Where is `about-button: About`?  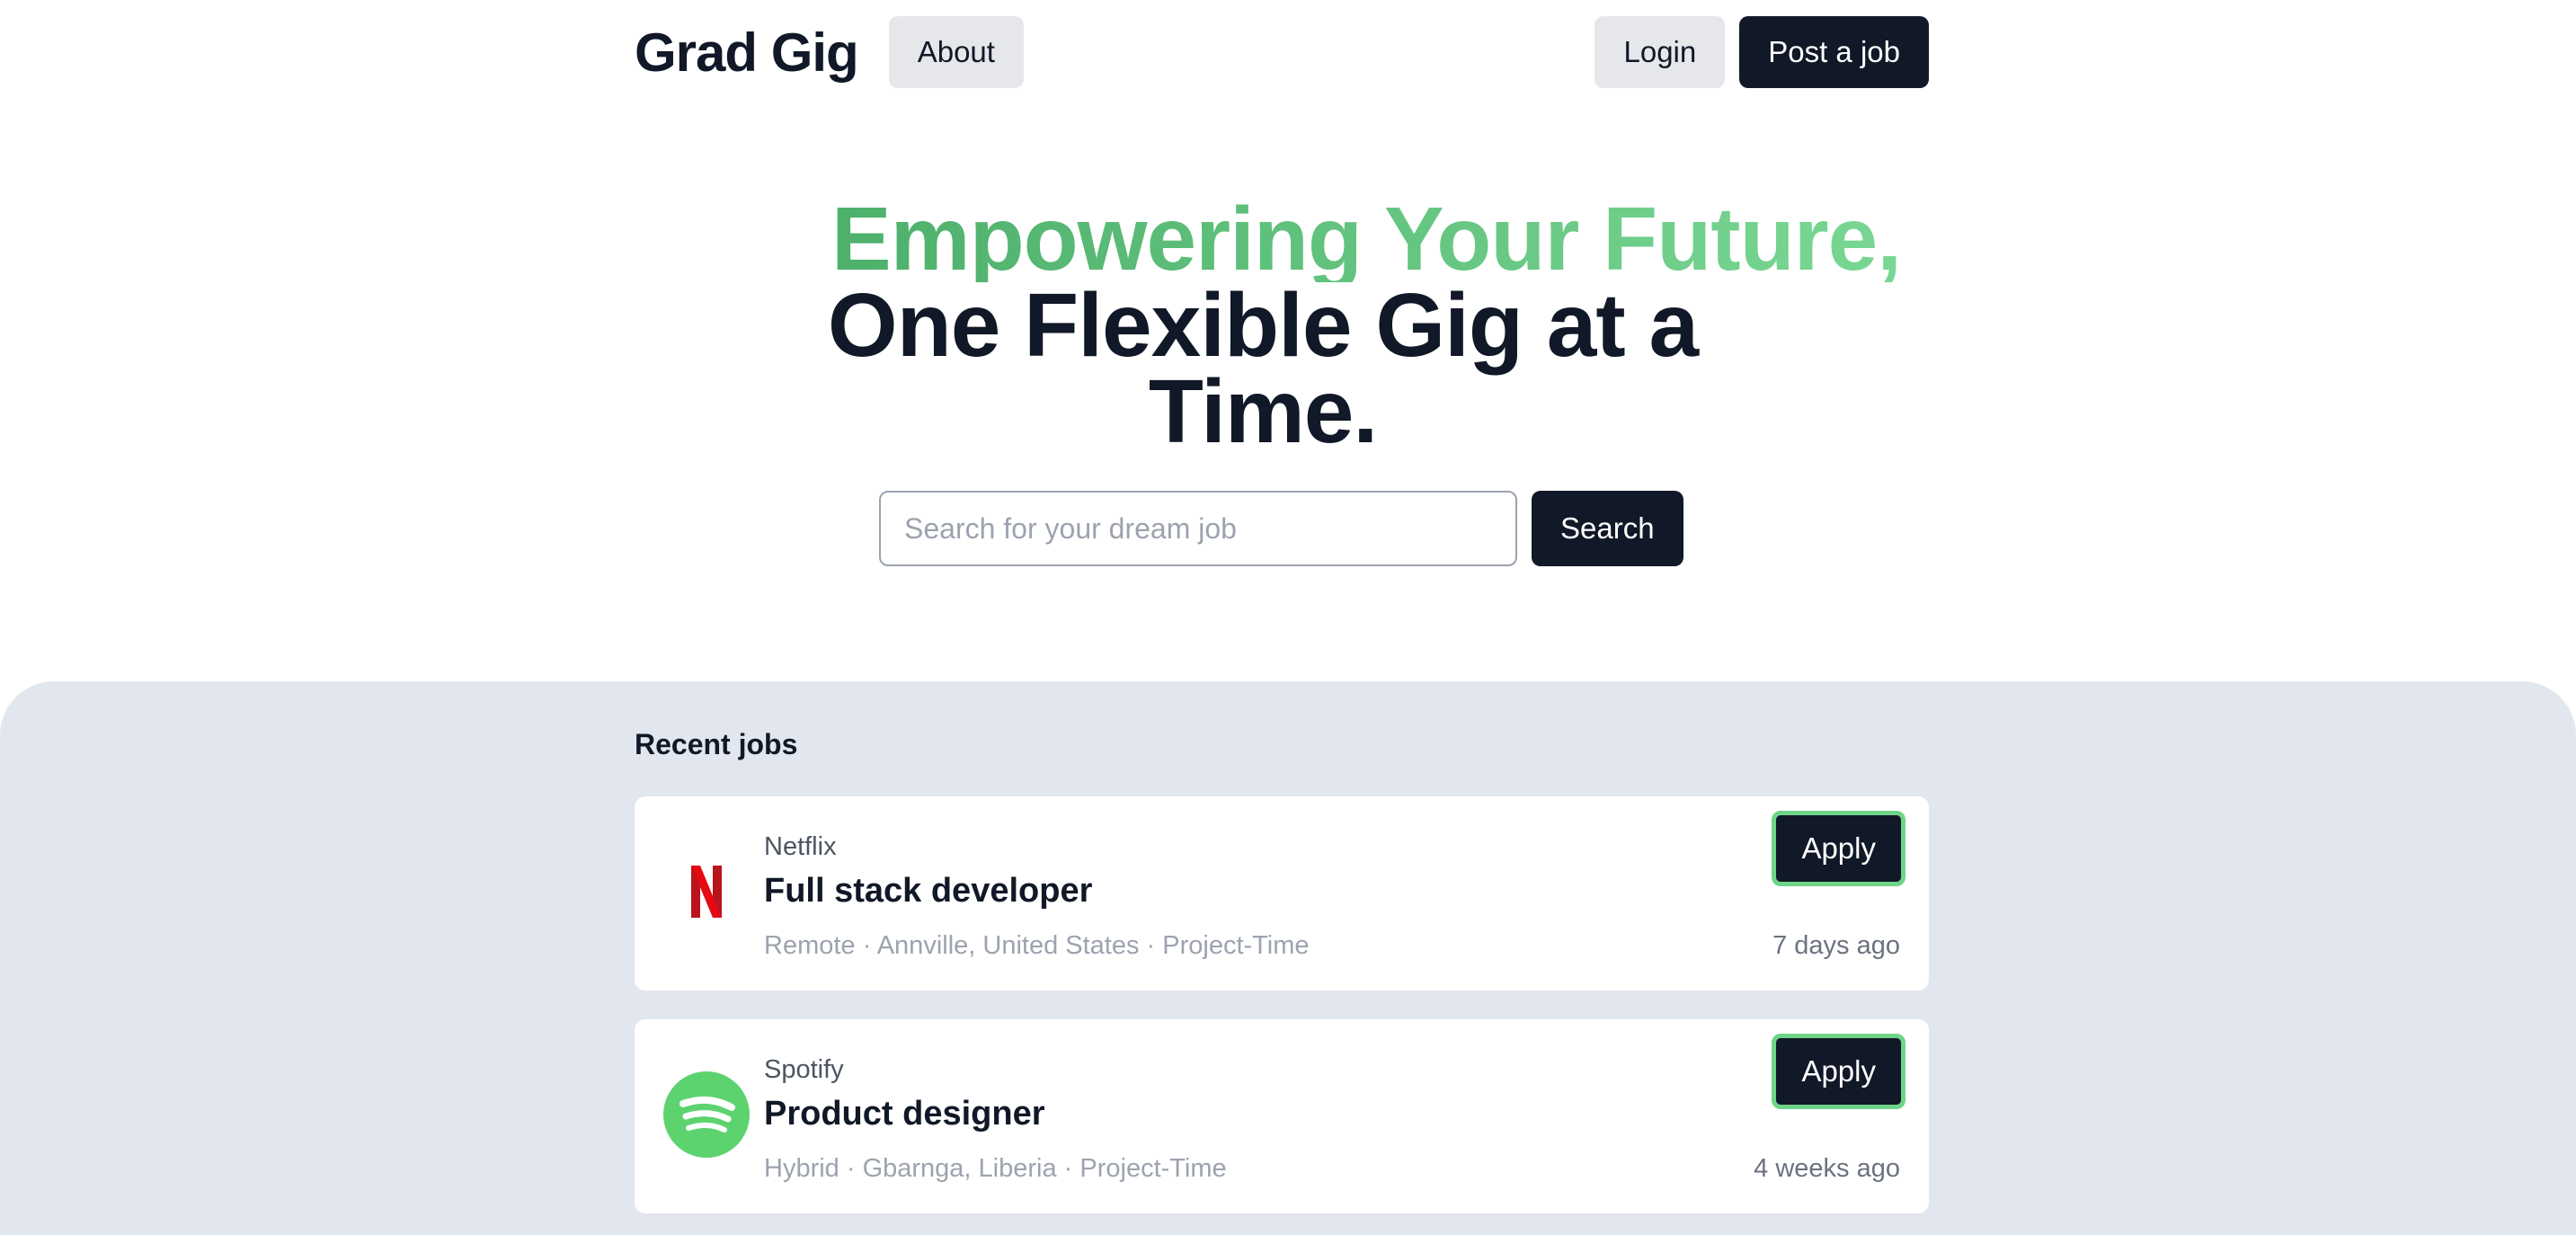 about-button: About is located at coordinates (956, 52).